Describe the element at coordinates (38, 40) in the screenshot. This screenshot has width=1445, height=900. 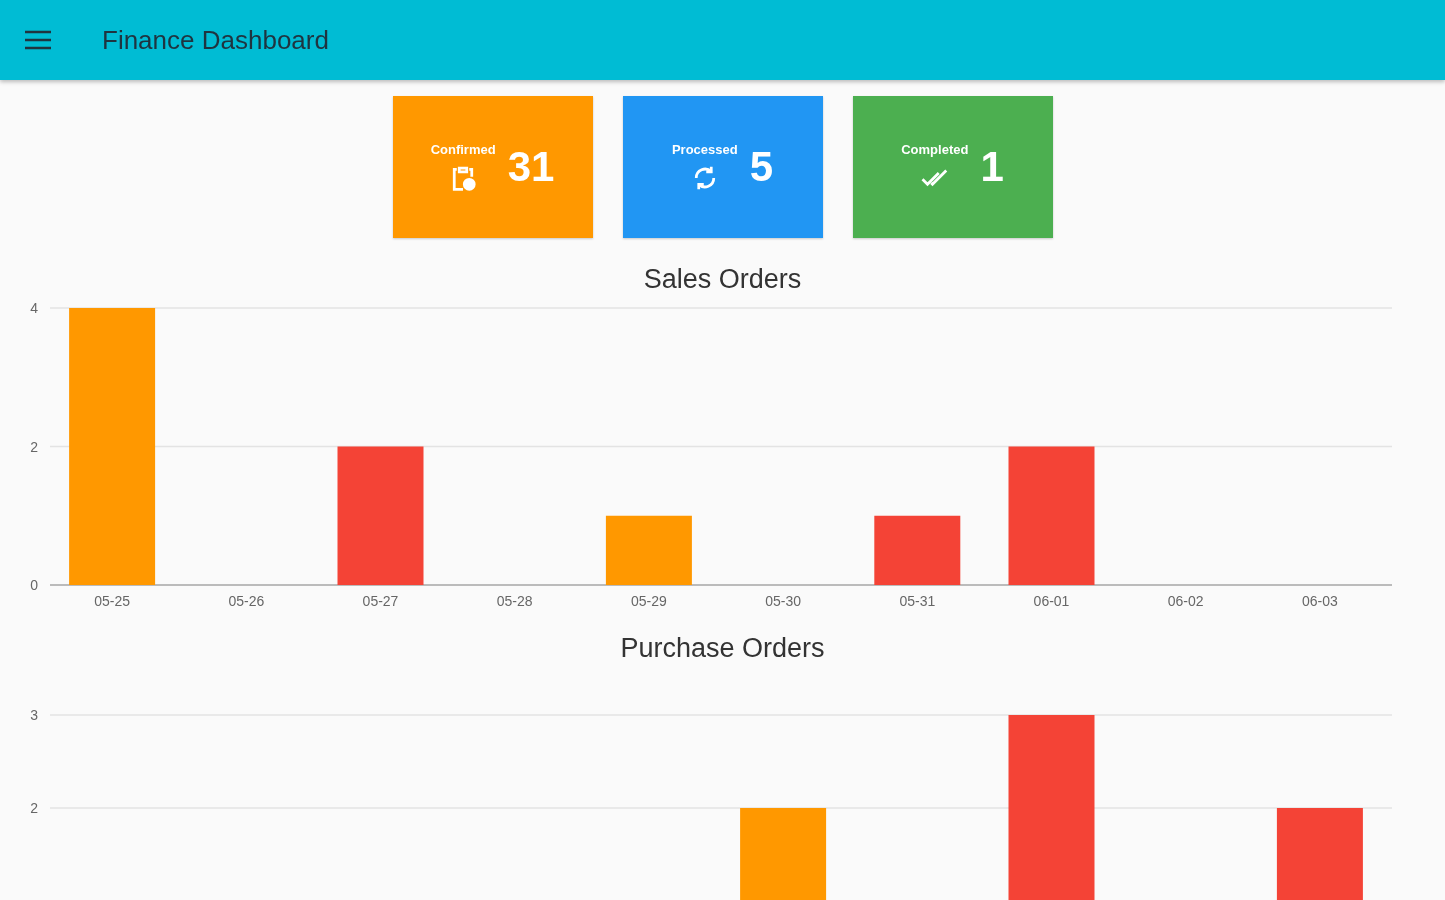
I see `menu-icon` at that location.